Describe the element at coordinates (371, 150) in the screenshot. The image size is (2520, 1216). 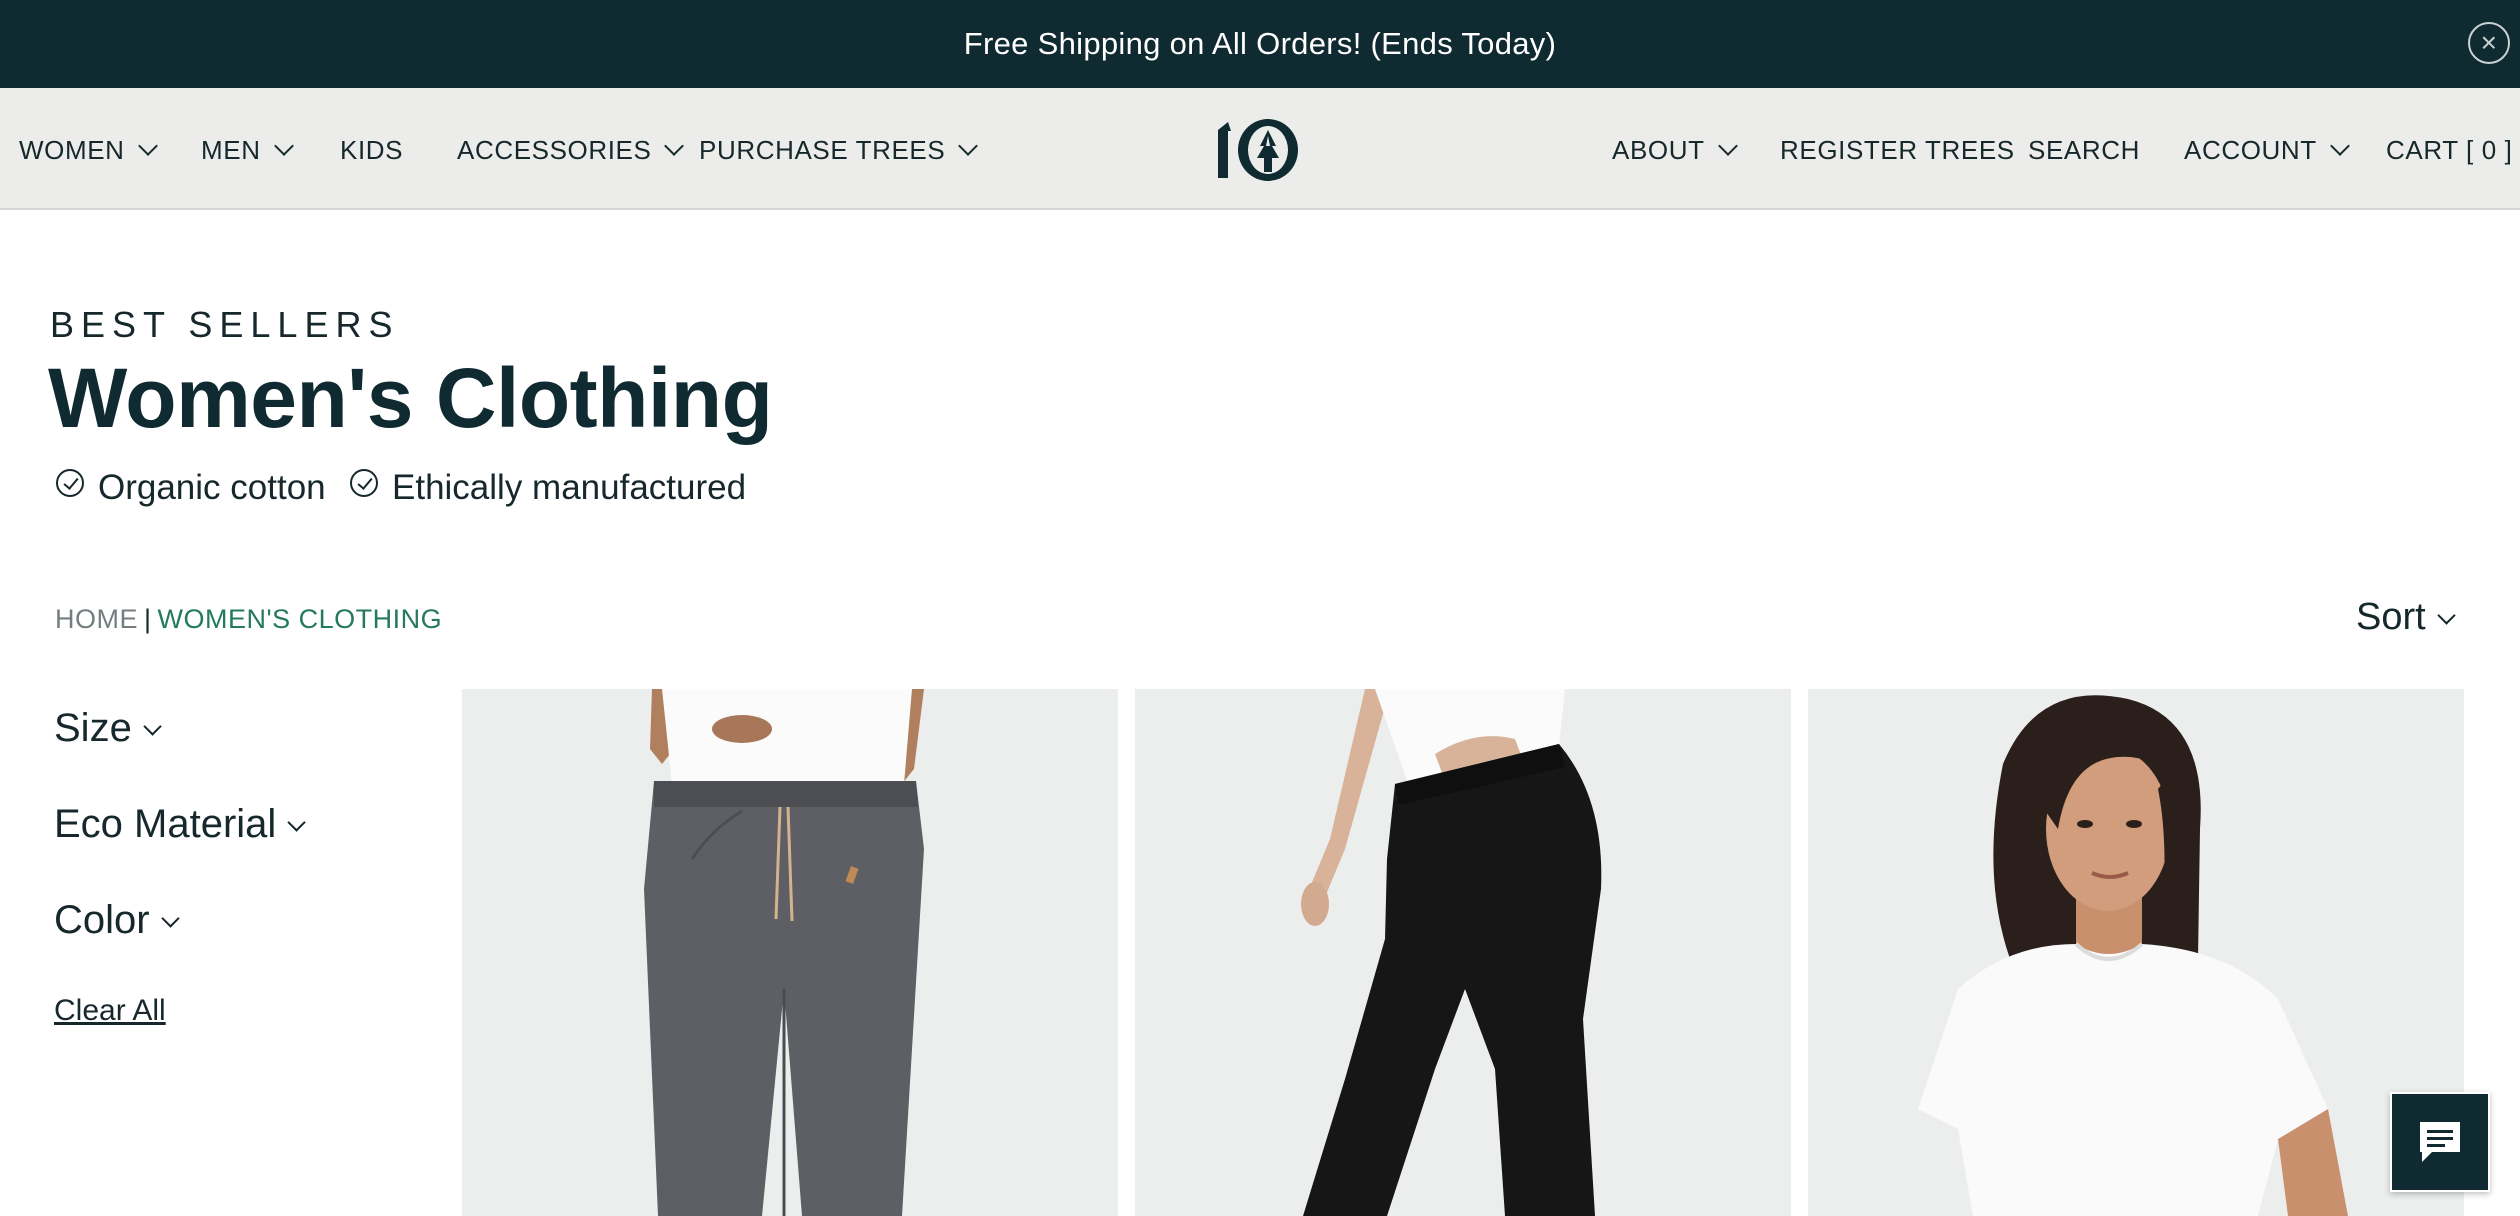
I see `nav-item-kids: KIDS` at that location.